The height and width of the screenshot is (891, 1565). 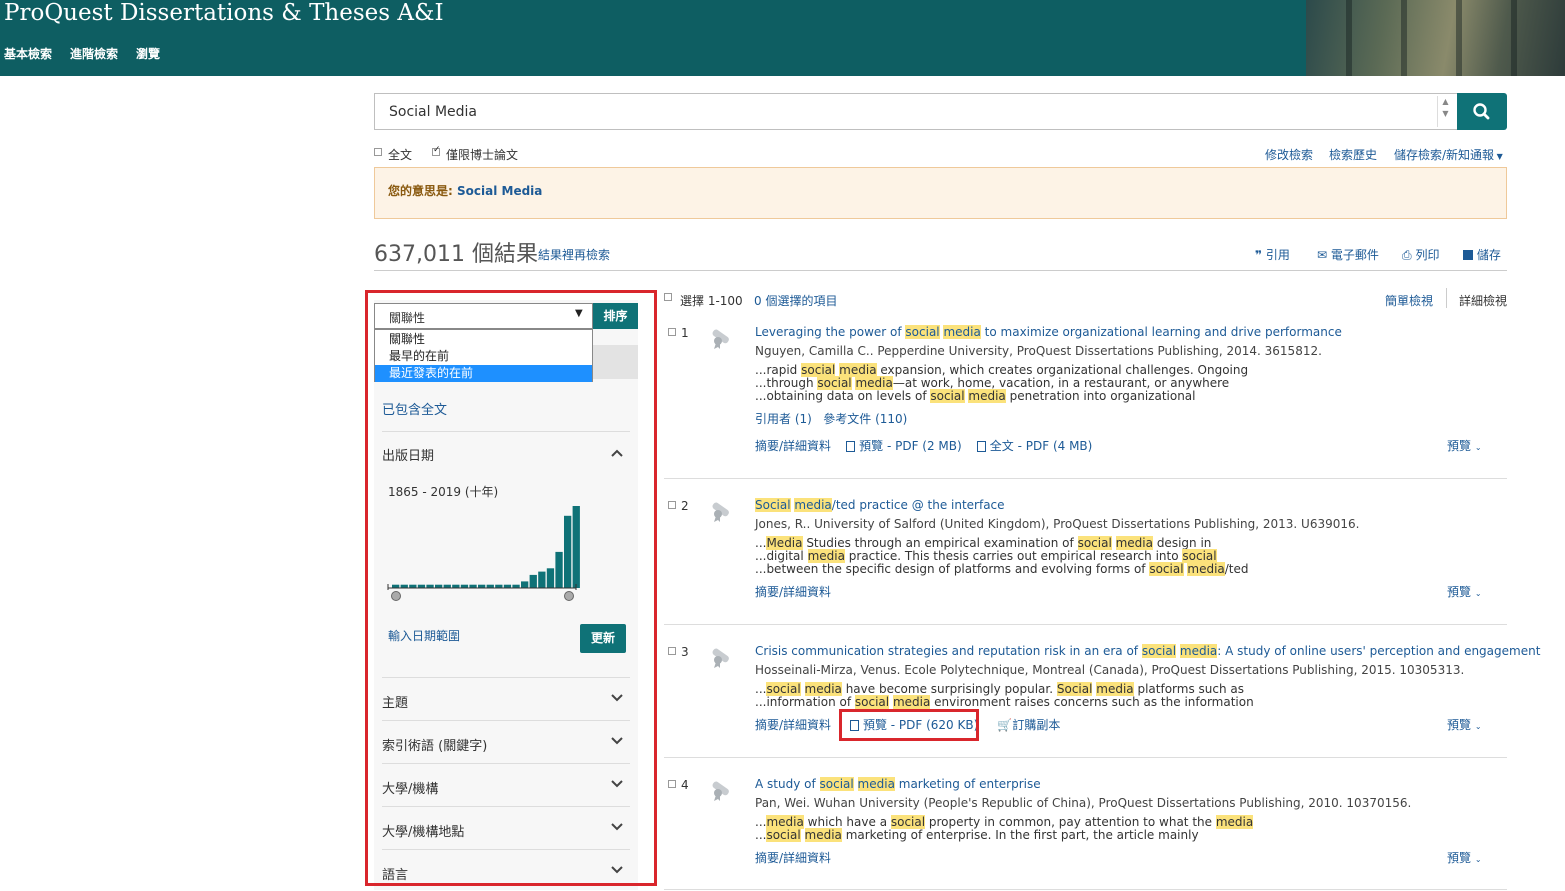 I want to click on search-query-text: Social Media, so click(x=433, y=112).